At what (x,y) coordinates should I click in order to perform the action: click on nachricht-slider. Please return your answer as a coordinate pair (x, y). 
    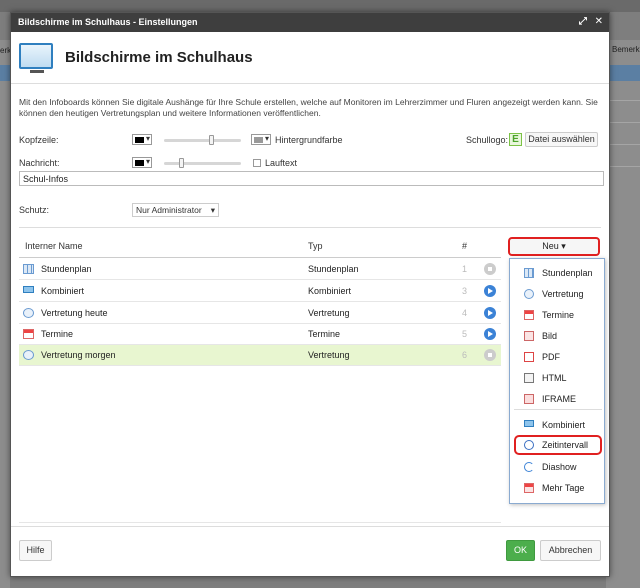
    Looking at the image, I should click on (202, 163).